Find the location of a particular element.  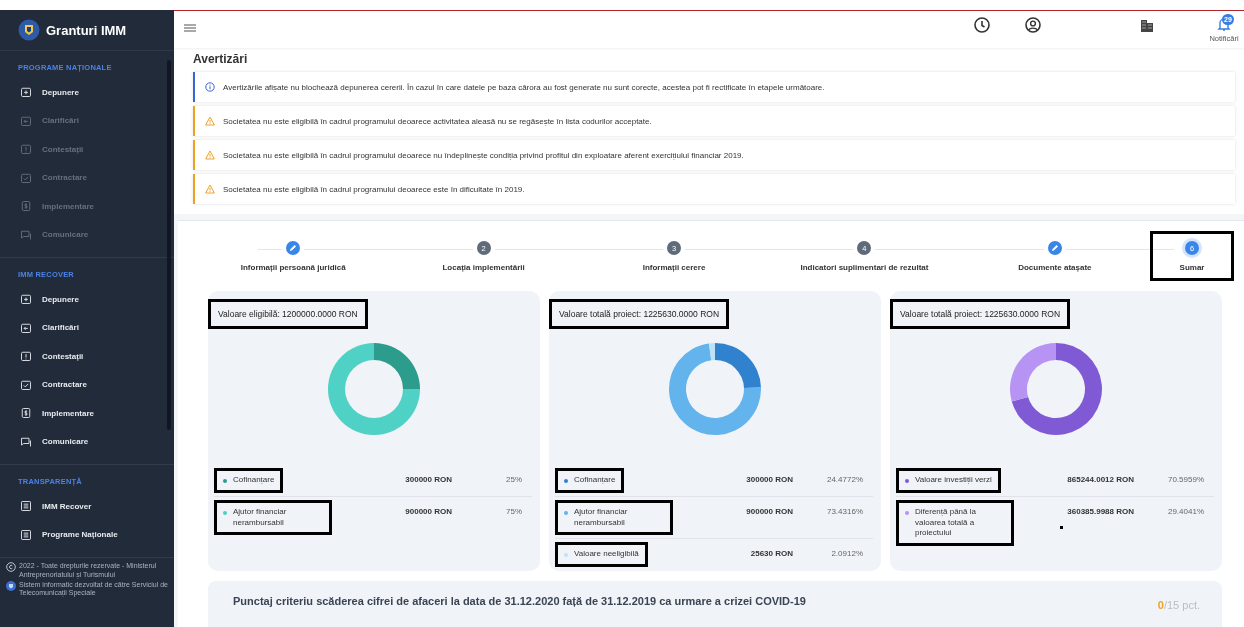

section-title: Avertizări is located at coordinates (221, 59).